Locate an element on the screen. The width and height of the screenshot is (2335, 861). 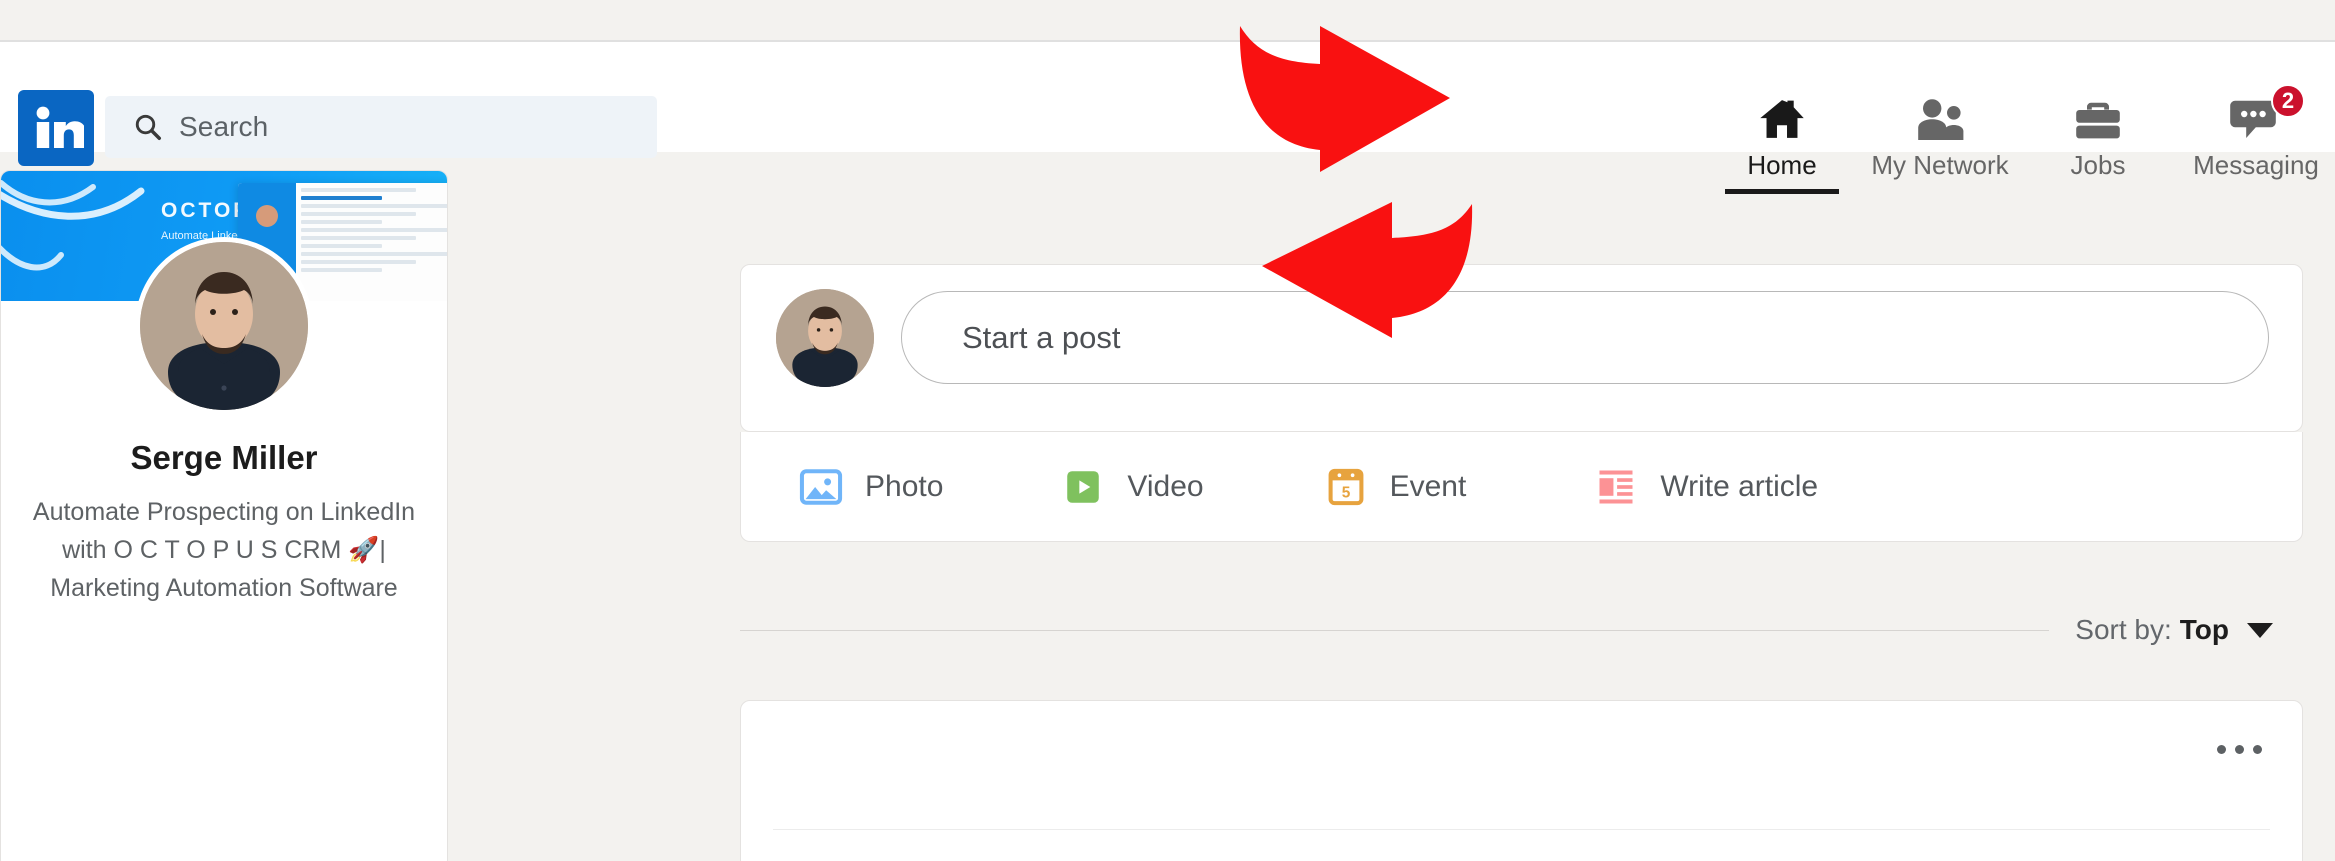
svg-text: 5 is located at coordinates (1345, 492).